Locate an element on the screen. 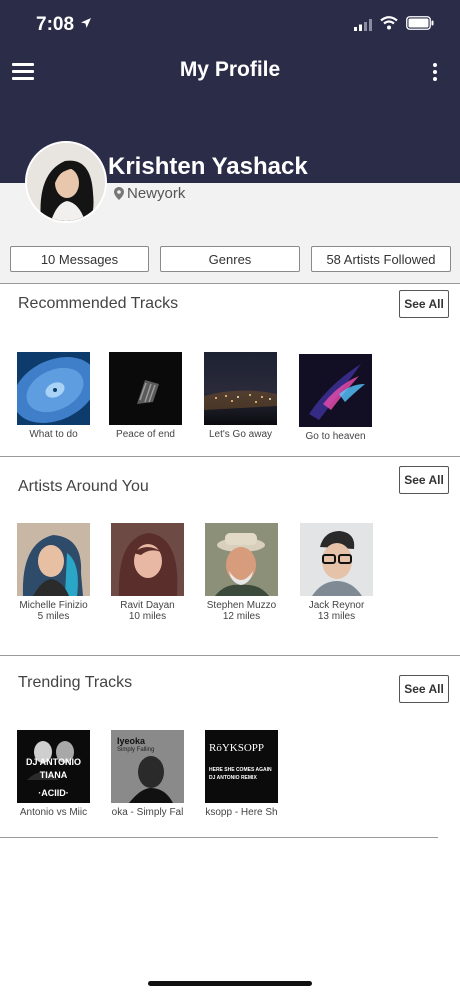 The image size is (460, 996). artwork-footer-text: DJ ANTONIO REMIX is located at coordinates (233, 778).